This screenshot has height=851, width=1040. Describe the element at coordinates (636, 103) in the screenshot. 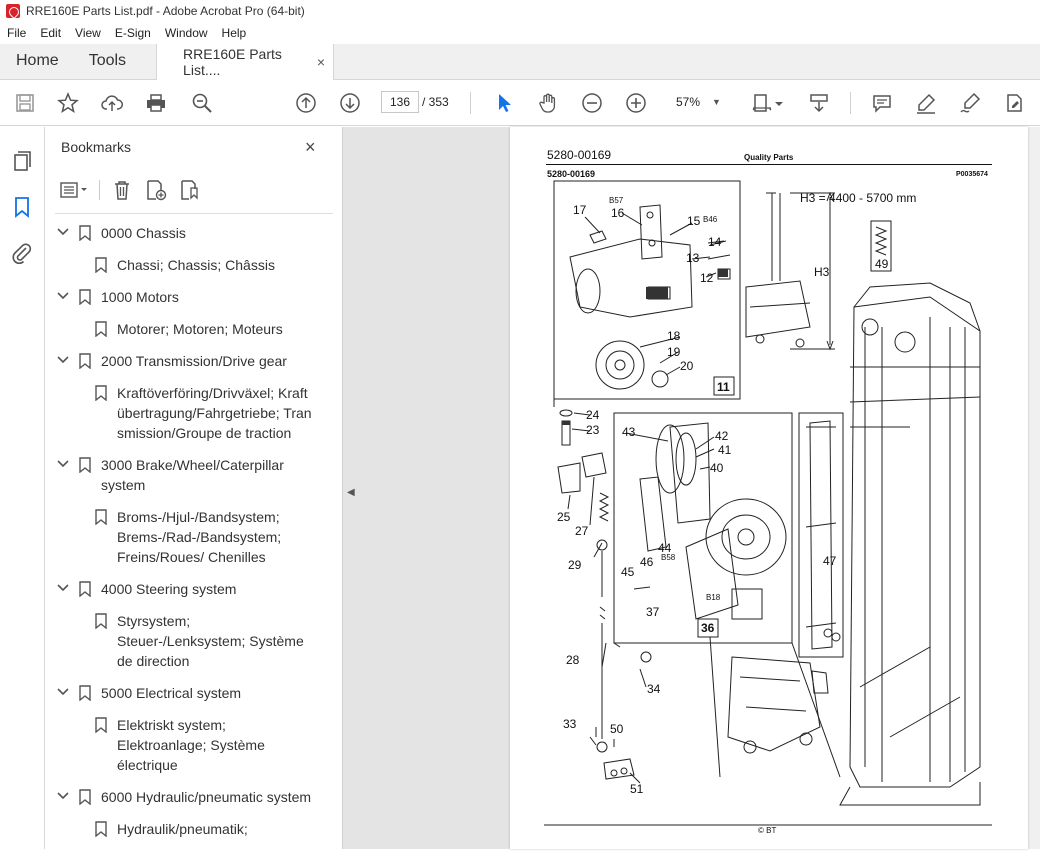

I see `zoom-in-icon` at that location.